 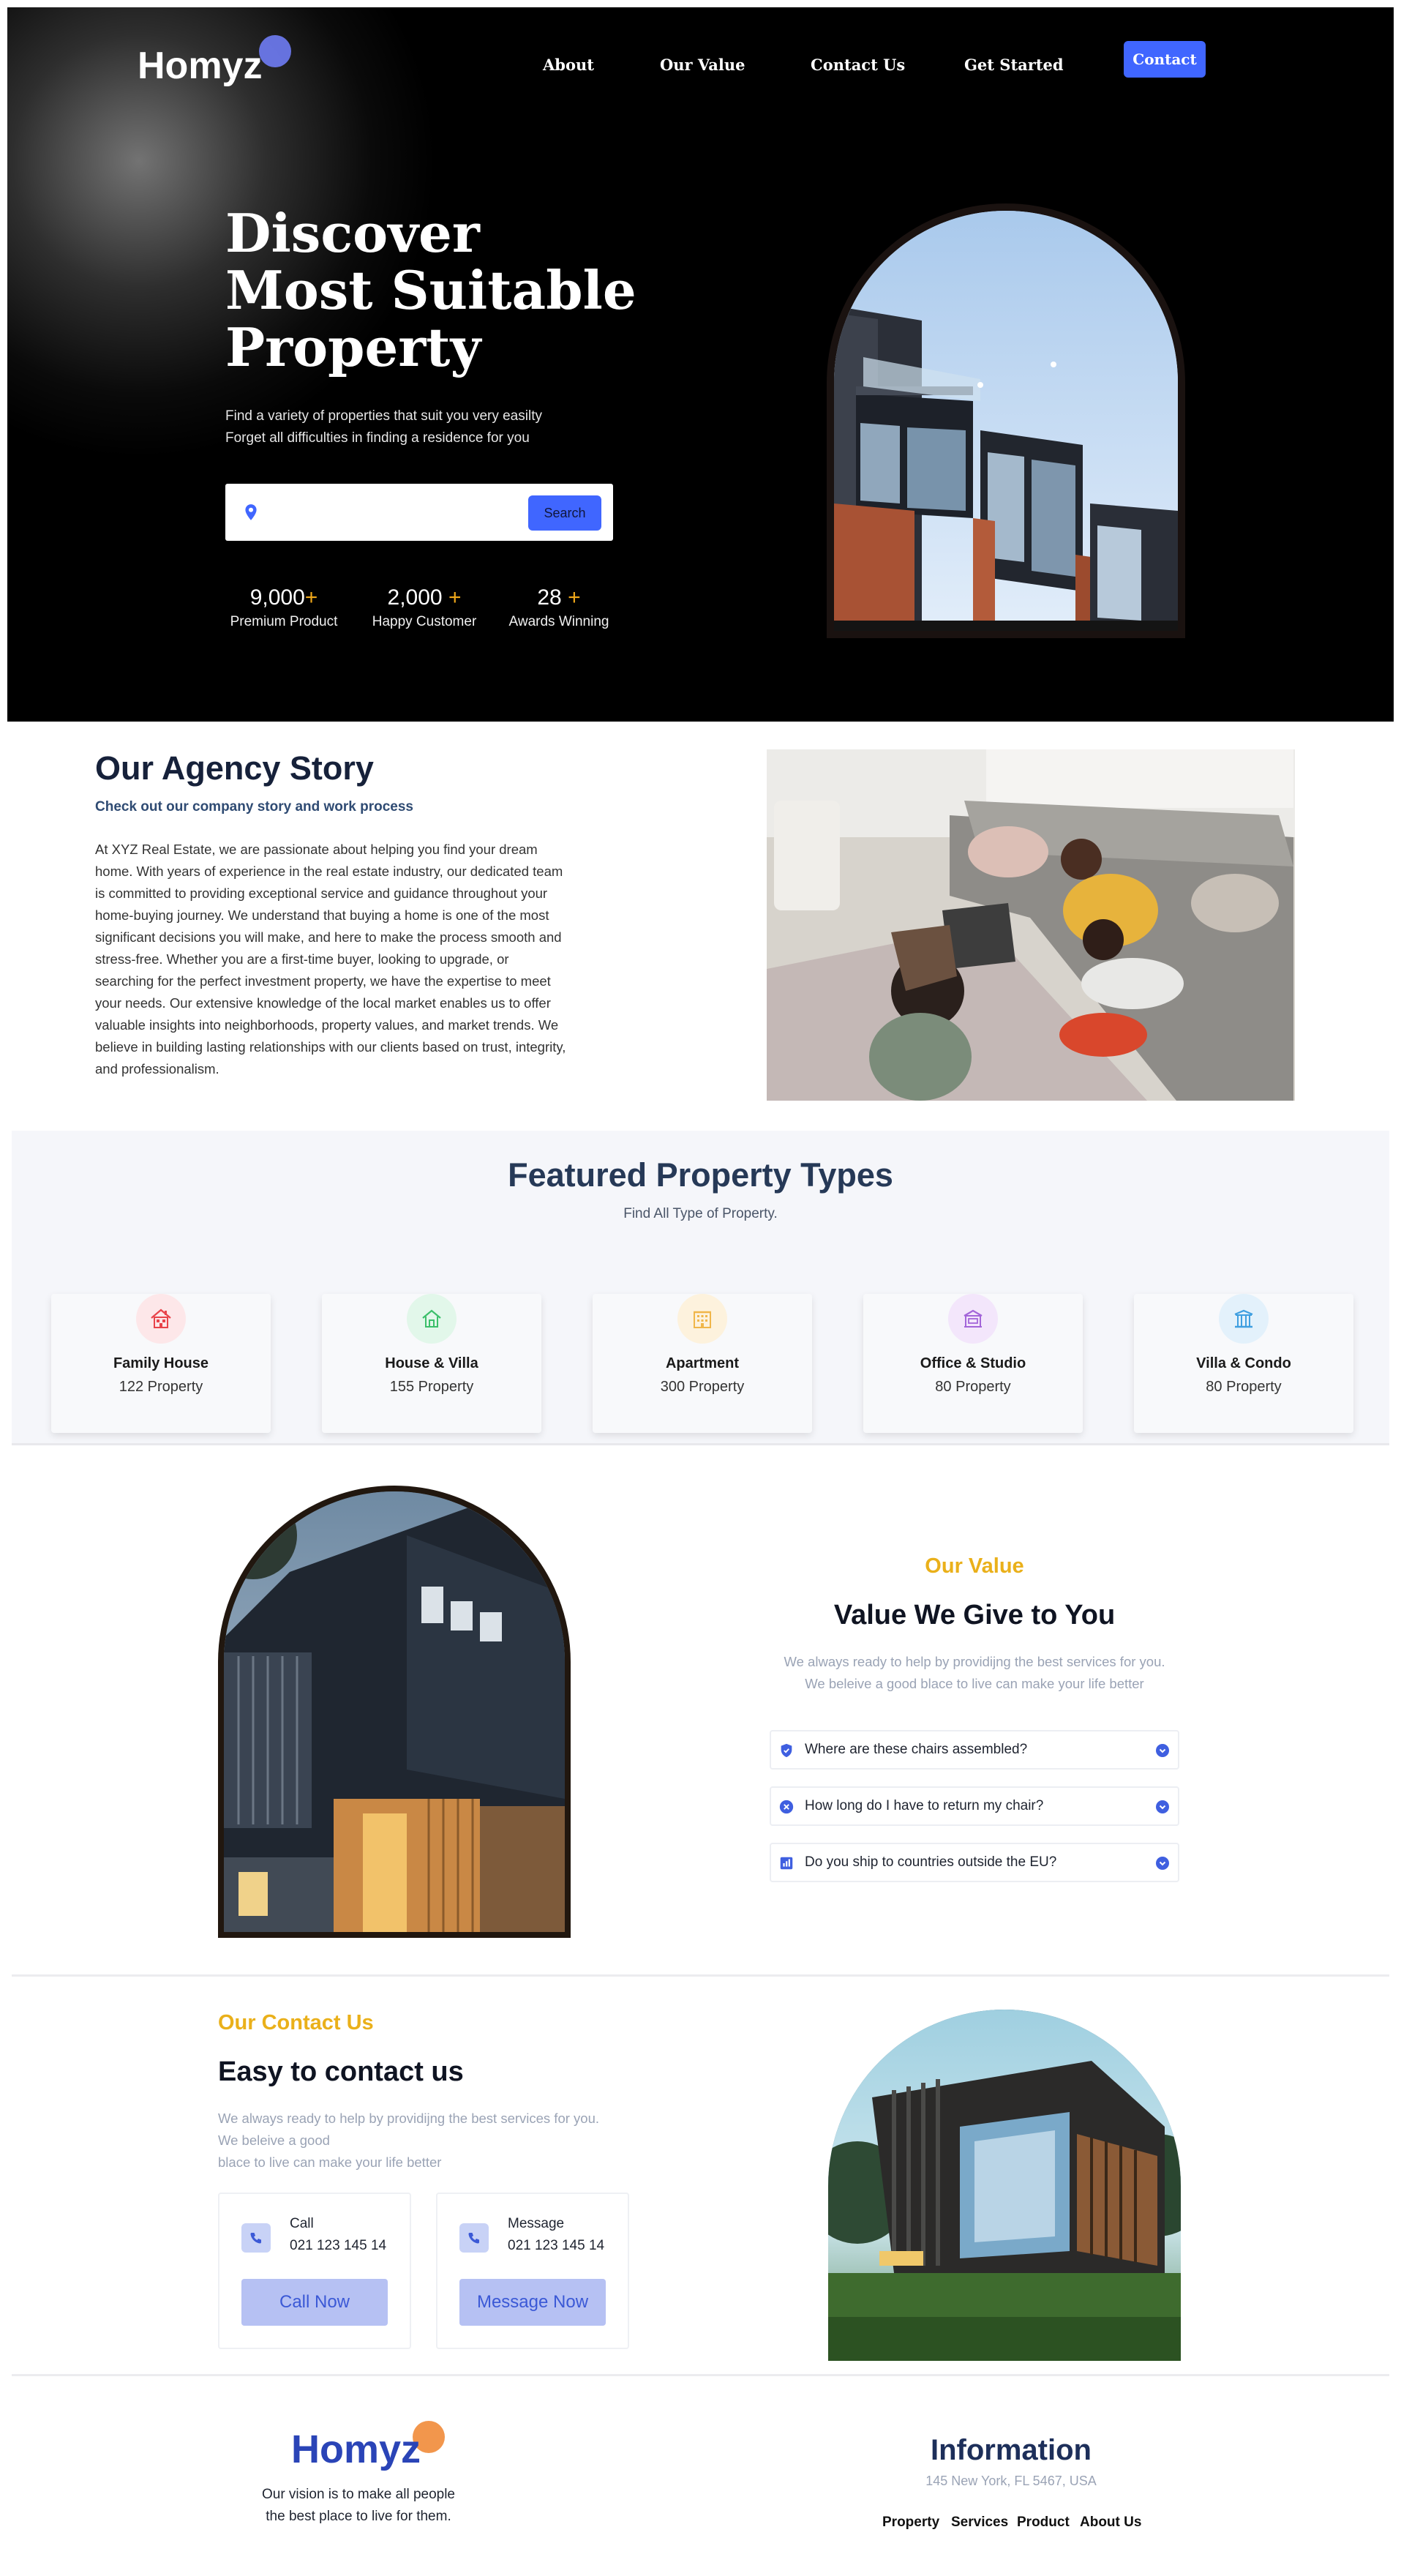 I want to click on footer-vision-line: Our vision is to make all people, so click(x=358, y=2494).